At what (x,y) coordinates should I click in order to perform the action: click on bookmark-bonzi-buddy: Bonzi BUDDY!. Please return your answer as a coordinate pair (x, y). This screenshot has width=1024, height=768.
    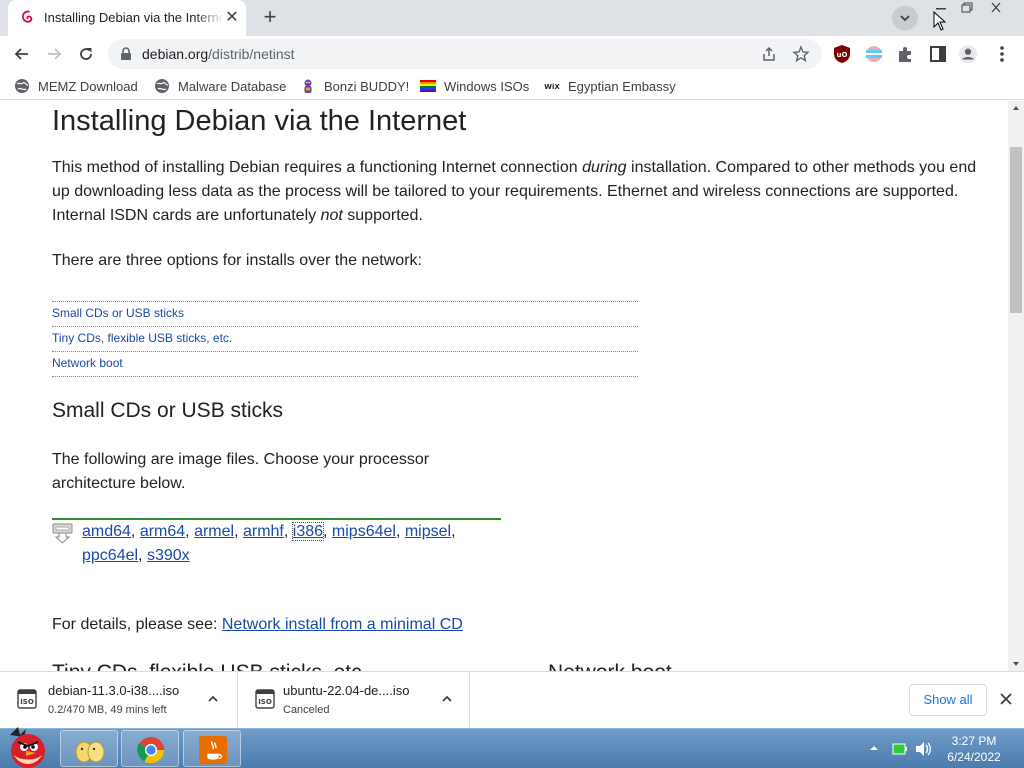
    Looking at the image, I should click on (354, 86).